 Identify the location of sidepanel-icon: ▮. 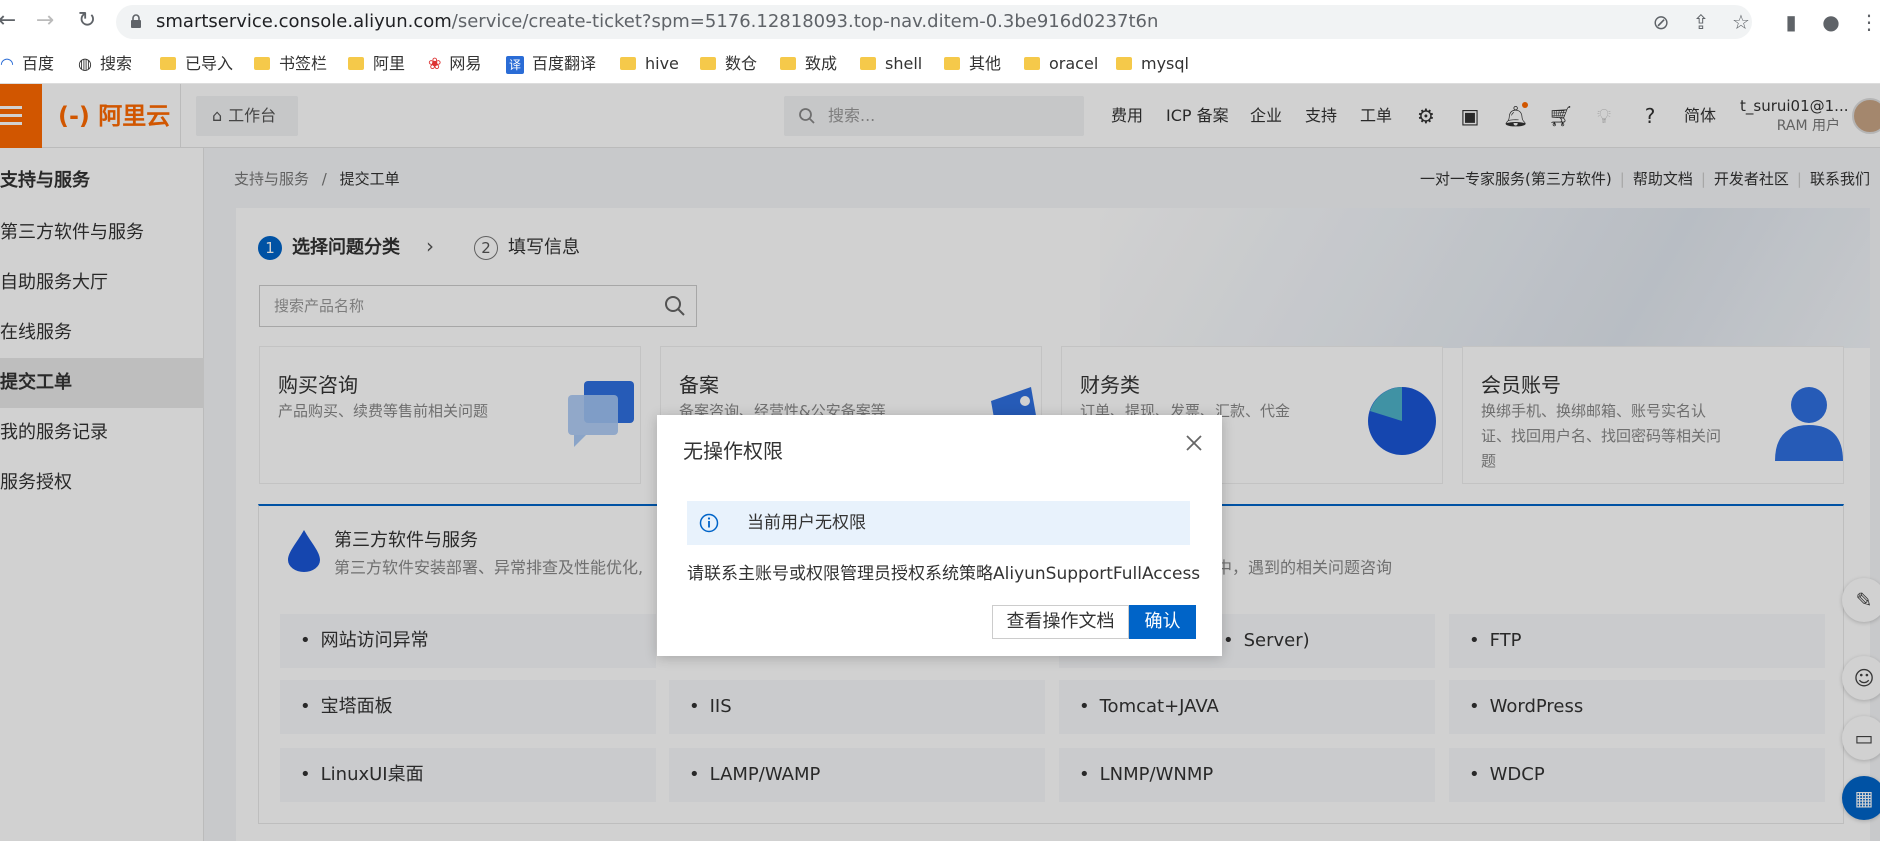
(1791, 22).